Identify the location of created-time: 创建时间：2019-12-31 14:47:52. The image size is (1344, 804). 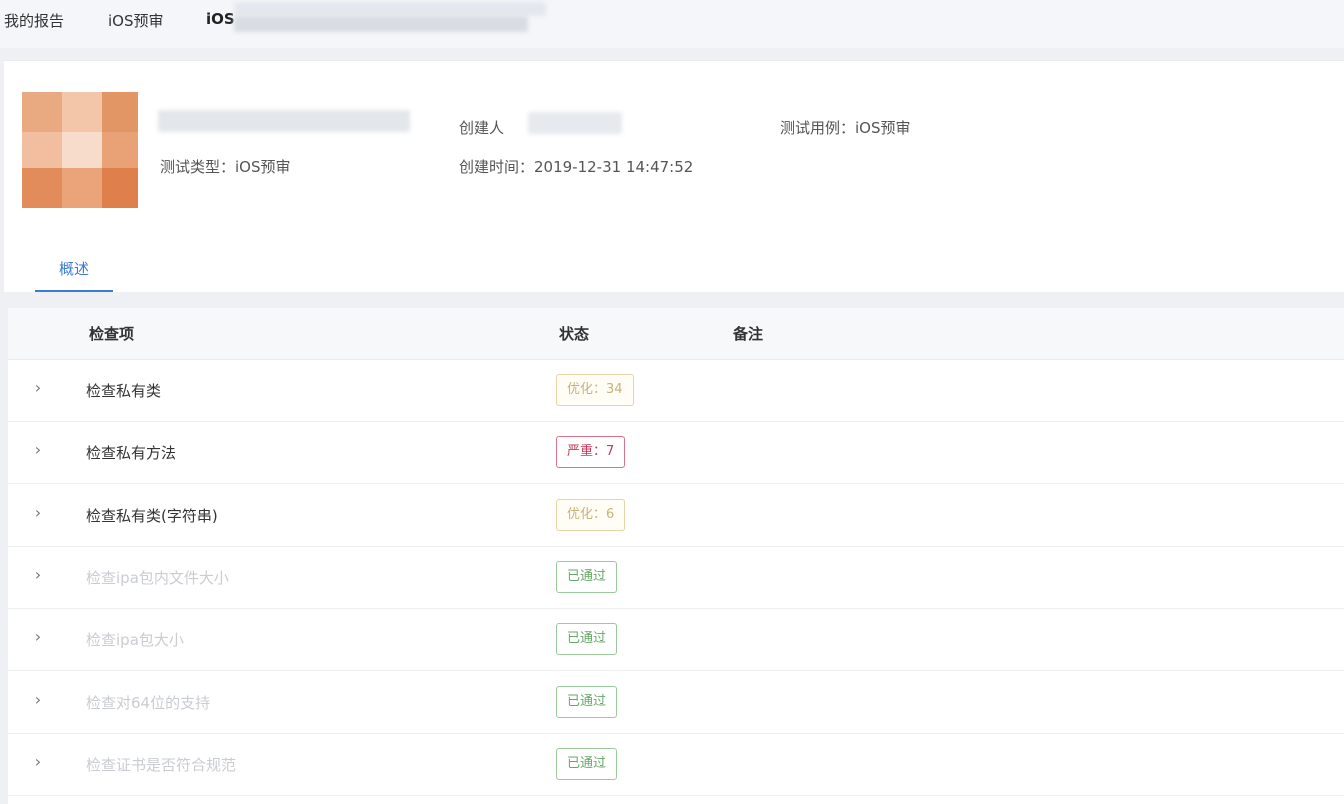
(576, 167).